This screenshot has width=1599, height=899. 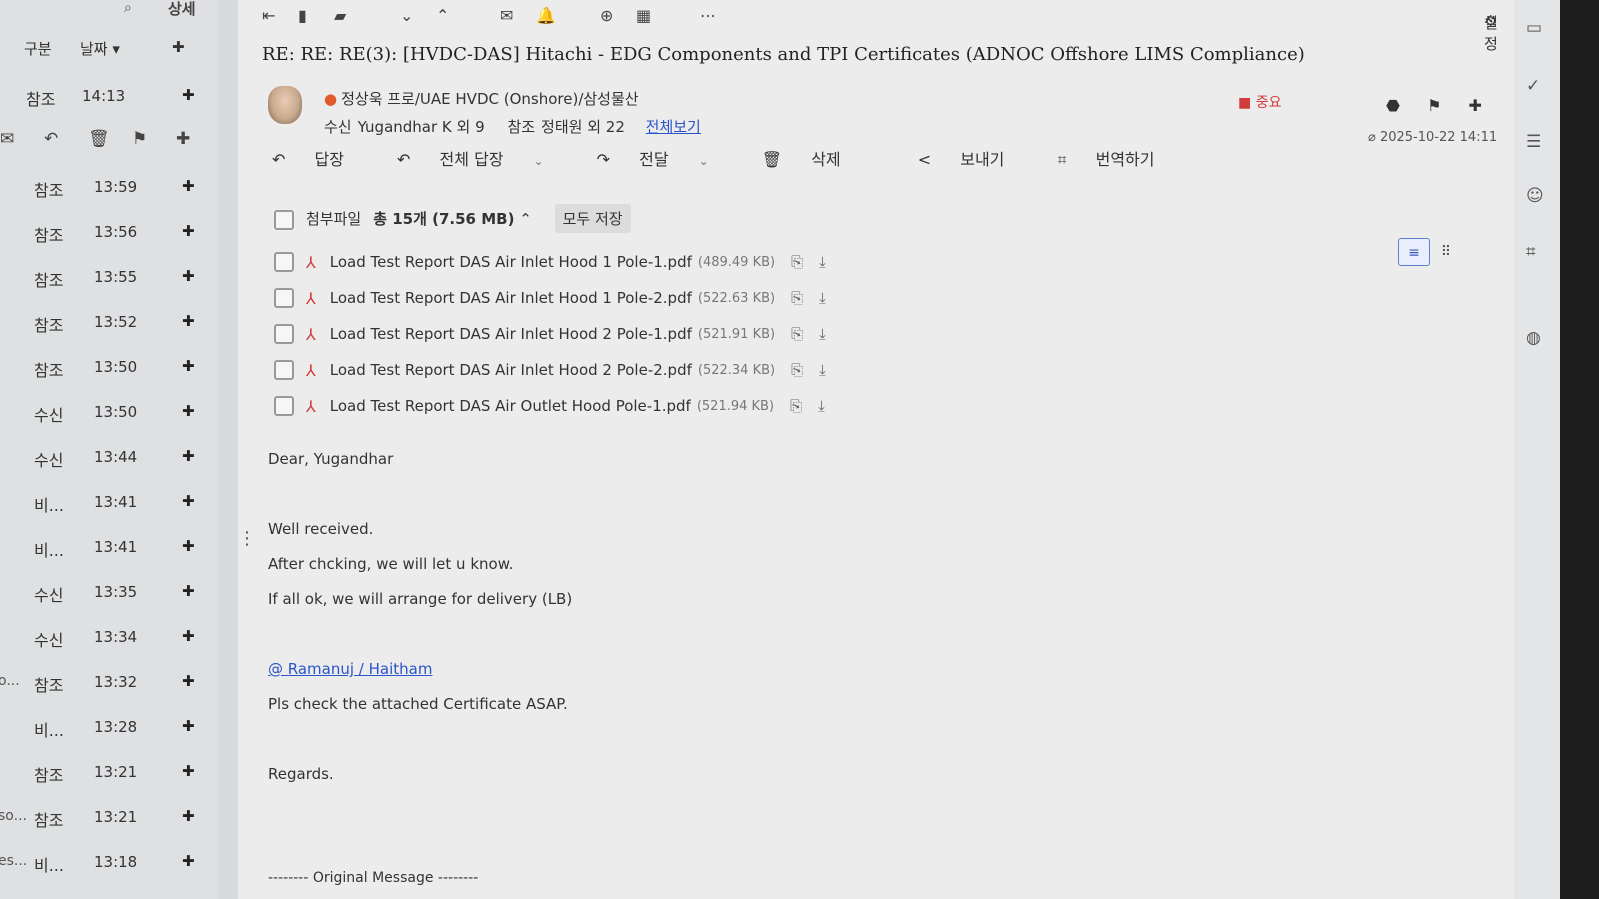 I want to click on folder-icon: ▰, so click(x=340, y=15).